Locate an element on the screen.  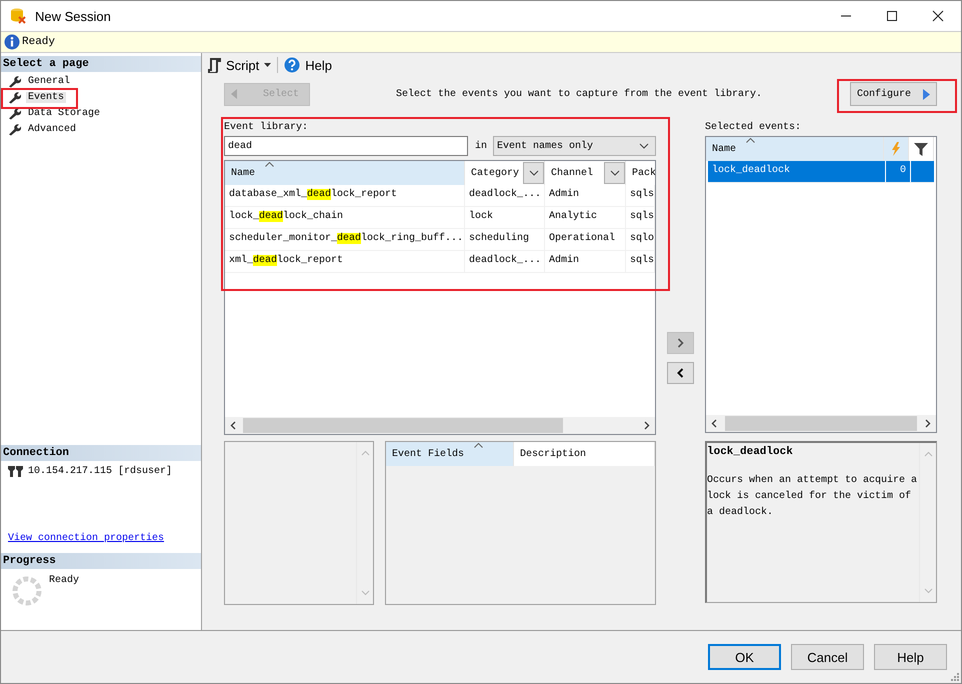
filter-icon is located at coordinates (921, 149).